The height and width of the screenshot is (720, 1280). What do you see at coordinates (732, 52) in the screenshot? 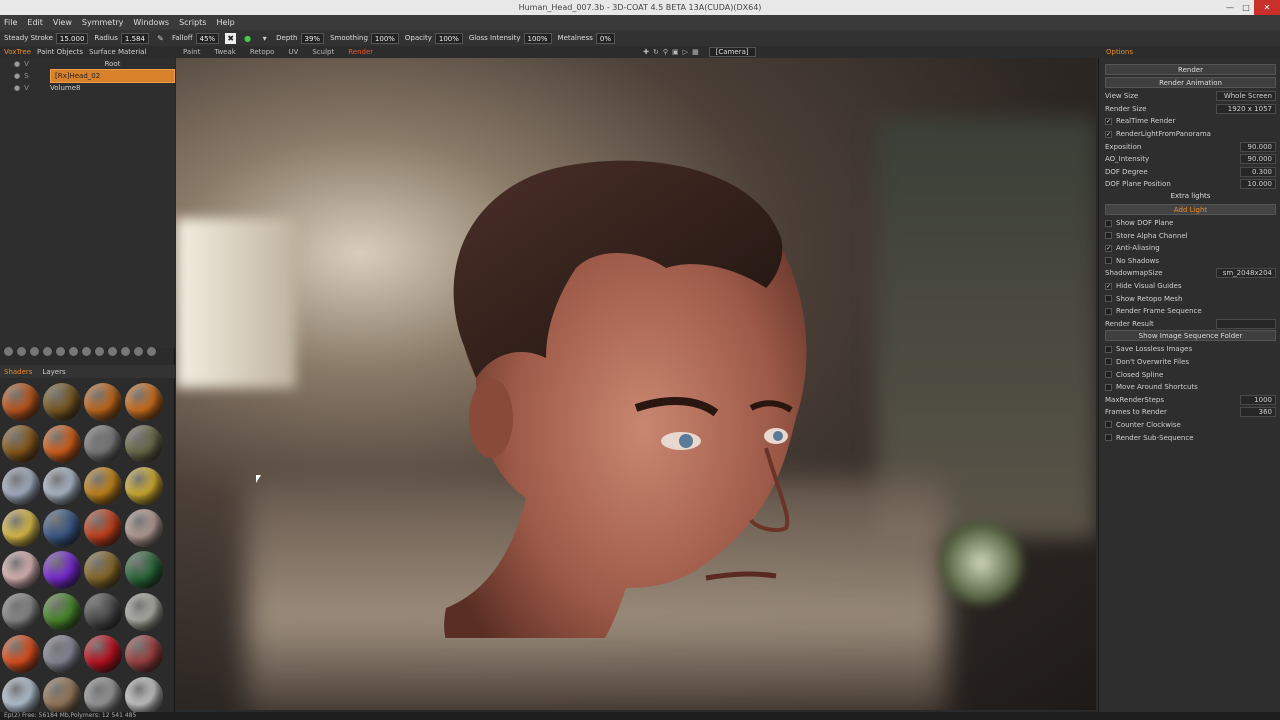
I see `camera-select: [Camera]` at bounding box center [732, 52].